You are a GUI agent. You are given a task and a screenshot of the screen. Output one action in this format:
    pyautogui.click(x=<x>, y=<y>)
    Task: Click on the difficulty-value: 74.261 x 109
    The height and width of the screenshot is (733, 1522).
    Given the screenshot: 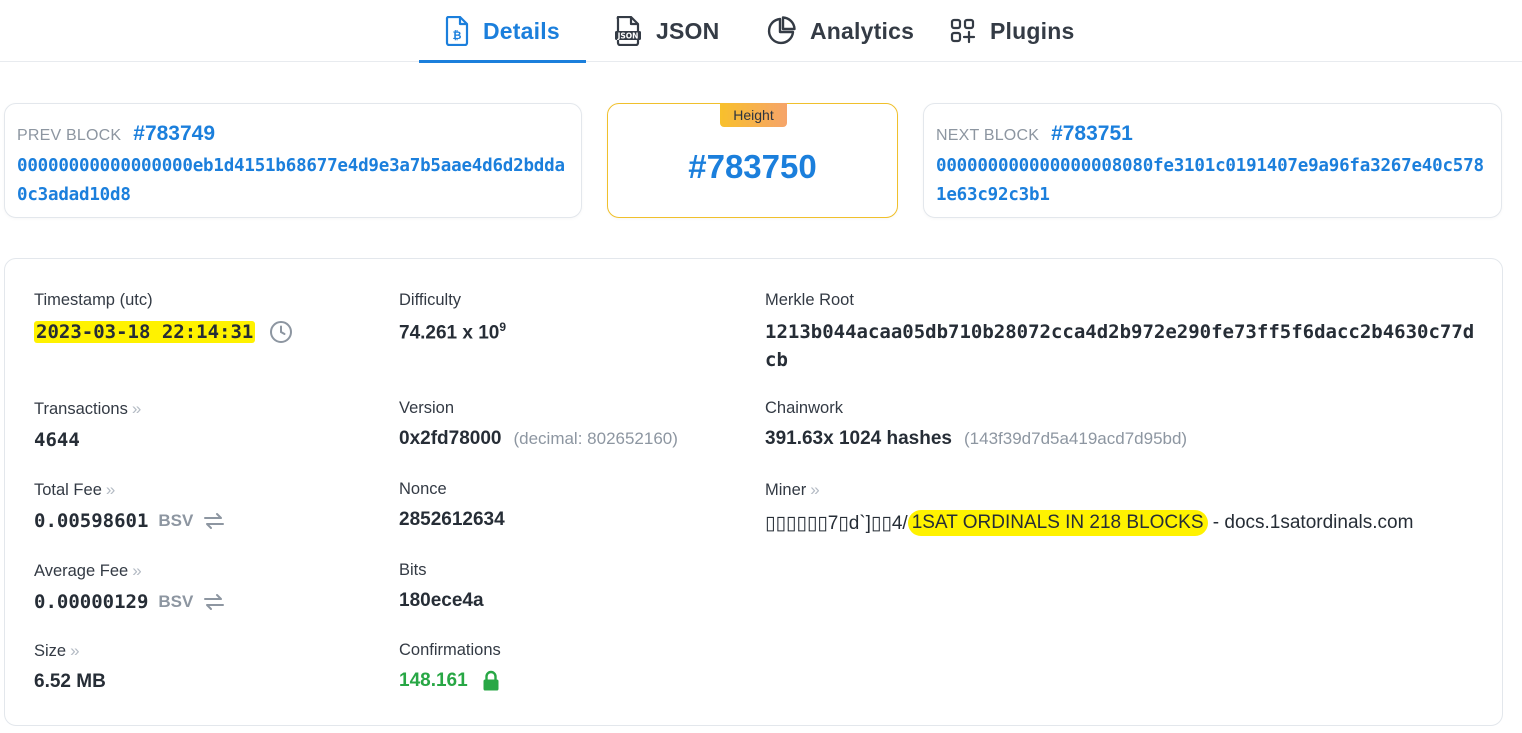 What is the action you would take?
    pyautogui.click(x=452, y=332)
    